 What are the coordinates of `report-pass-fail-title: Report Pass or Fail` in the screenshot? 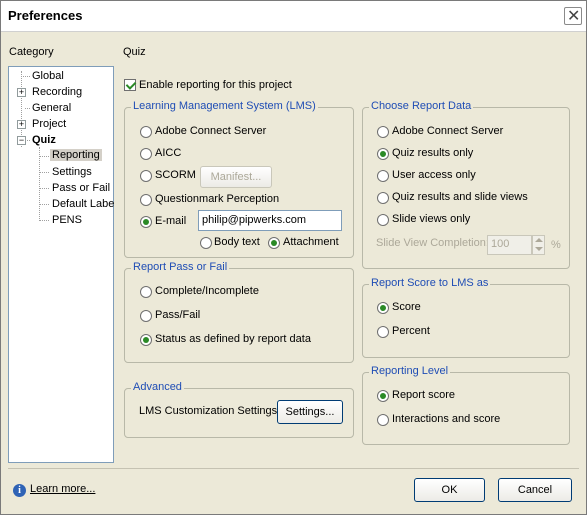 It's located at (180, 267).